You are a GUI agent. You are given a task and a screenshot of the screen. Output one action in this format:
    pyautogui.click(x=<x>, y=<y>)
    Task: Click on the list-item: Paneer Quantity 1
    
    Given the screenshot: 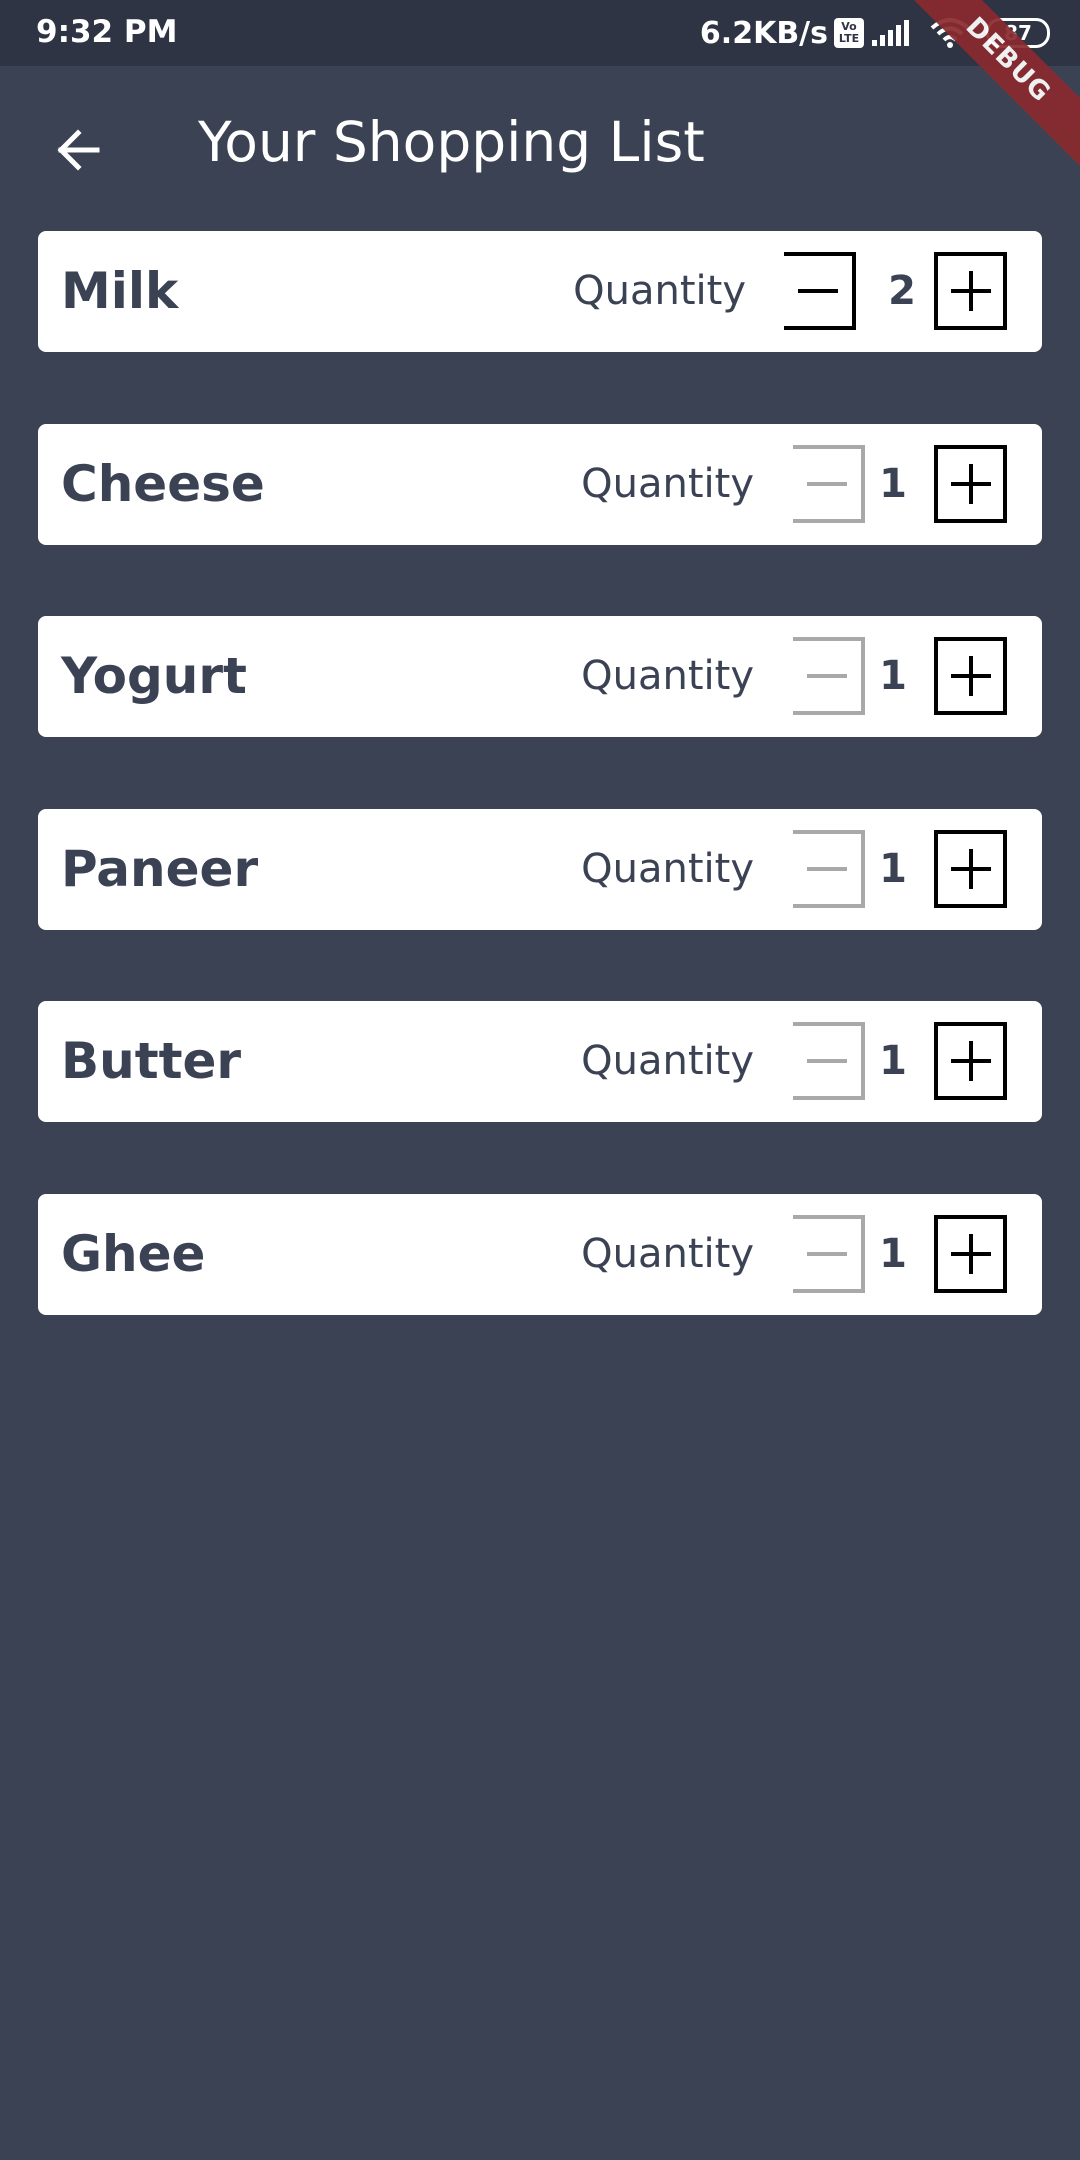 What is the action you would take?
    pyautogui.click(x=540, y=869)
    